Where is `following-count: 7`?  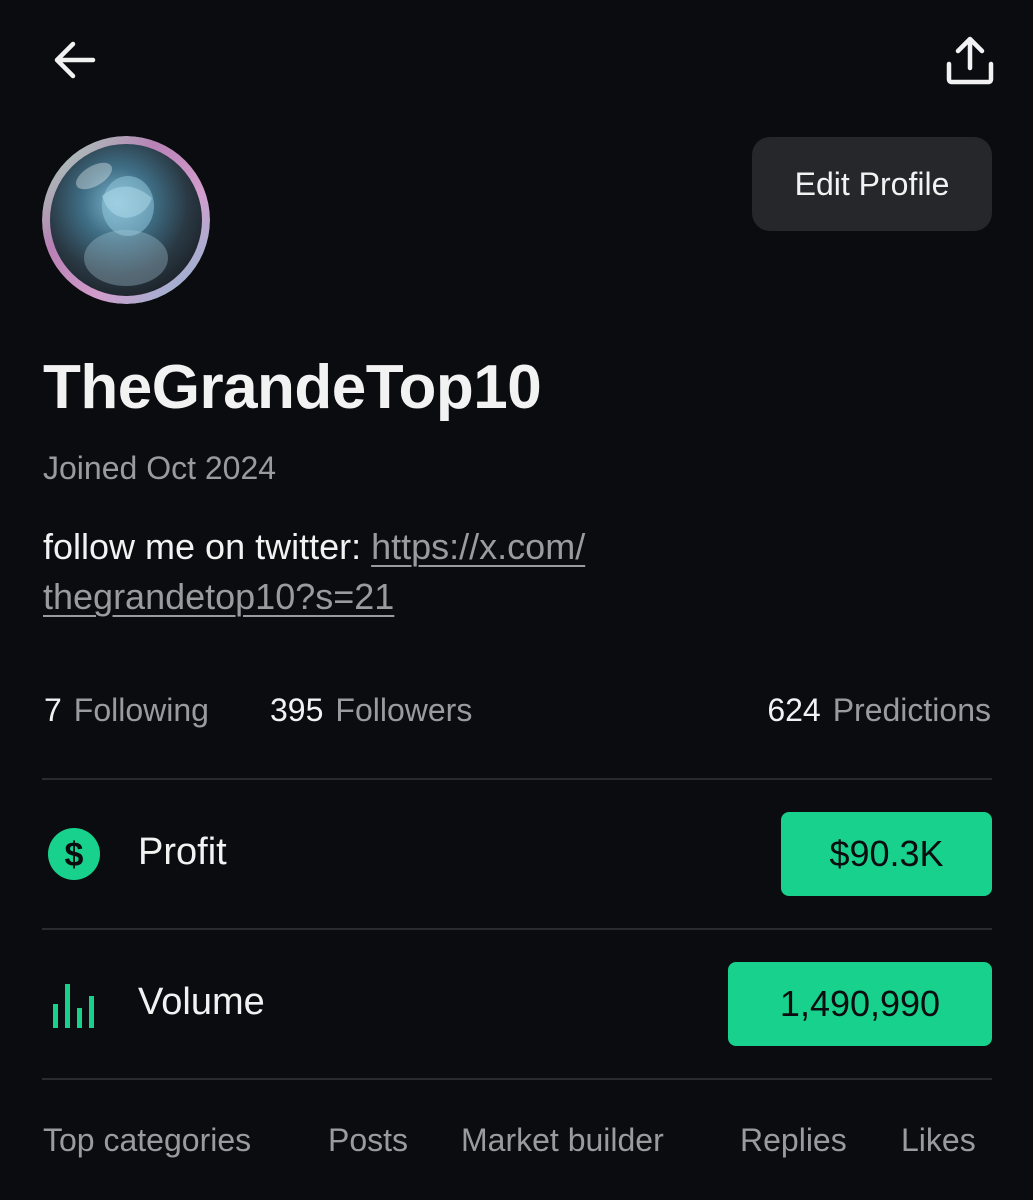 following-count: 7 is located at coordinates (53, 710).